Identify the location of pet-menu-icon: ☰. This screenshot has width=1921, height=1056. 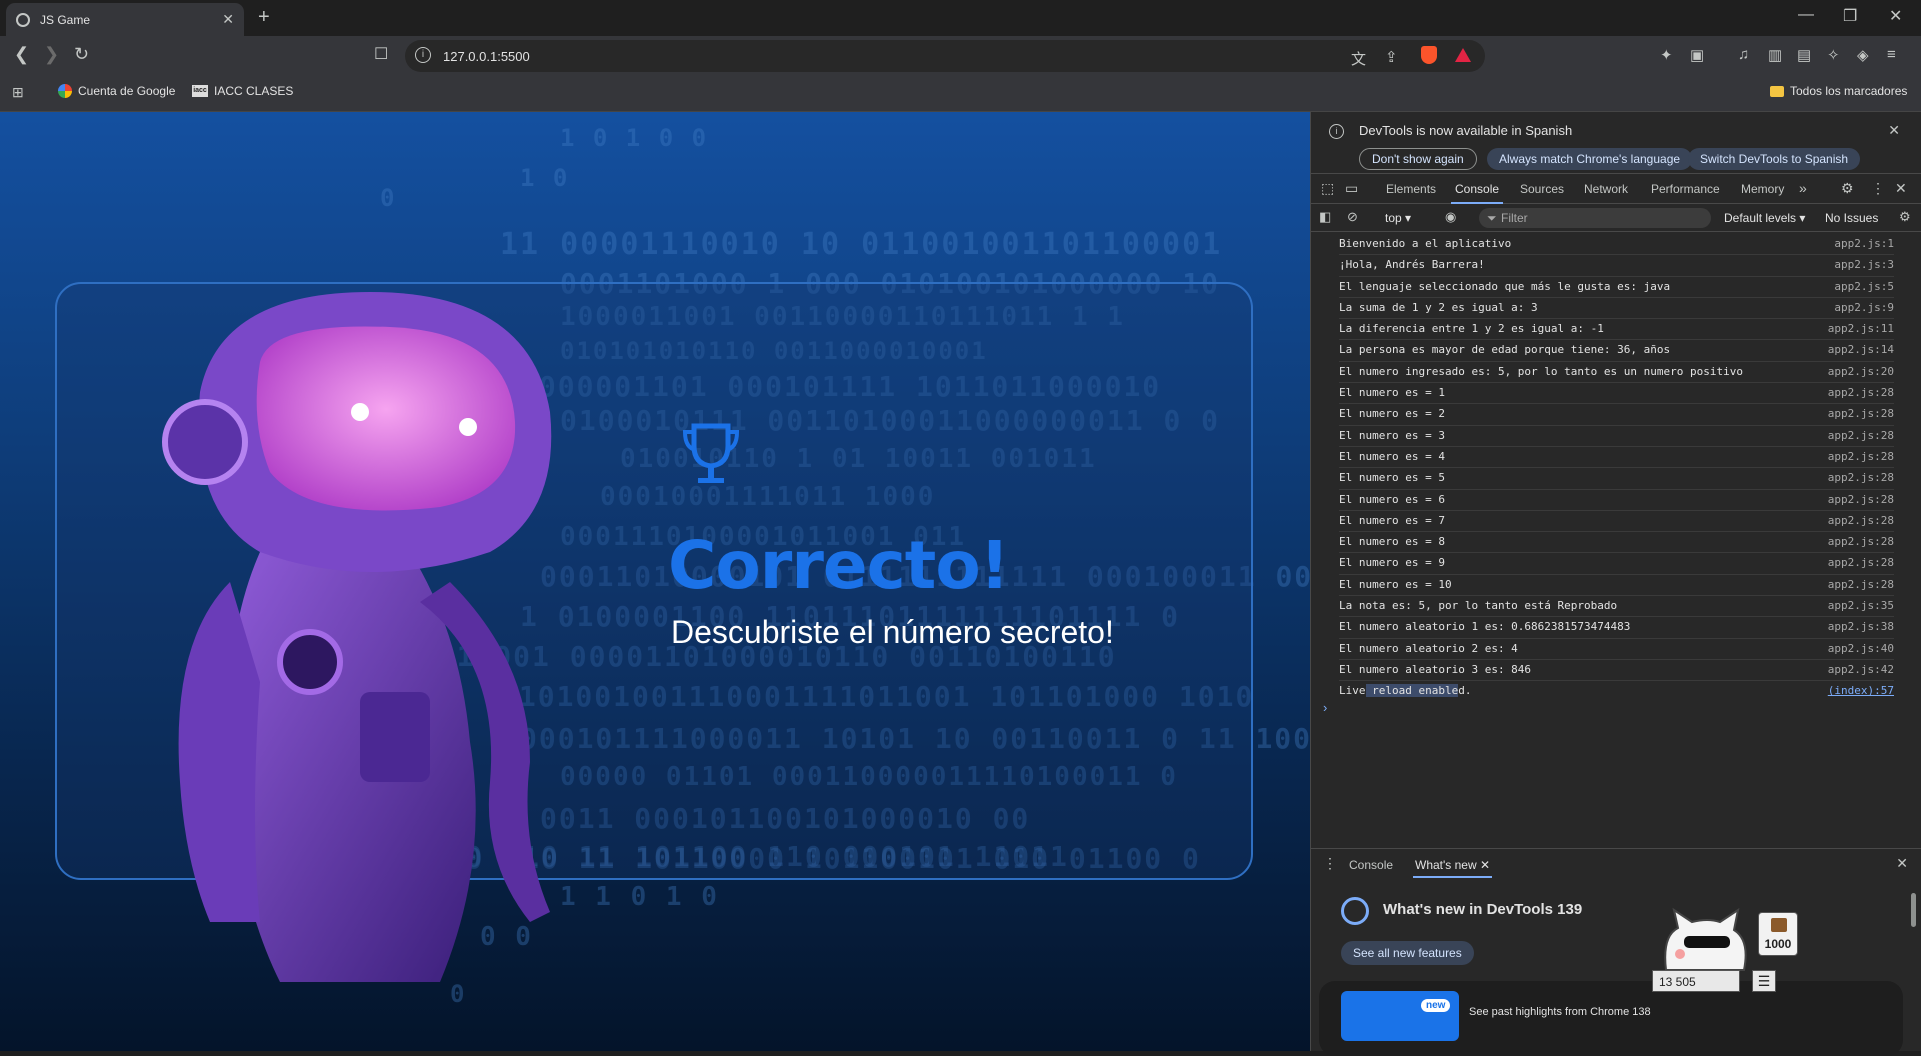
(1764, 981).